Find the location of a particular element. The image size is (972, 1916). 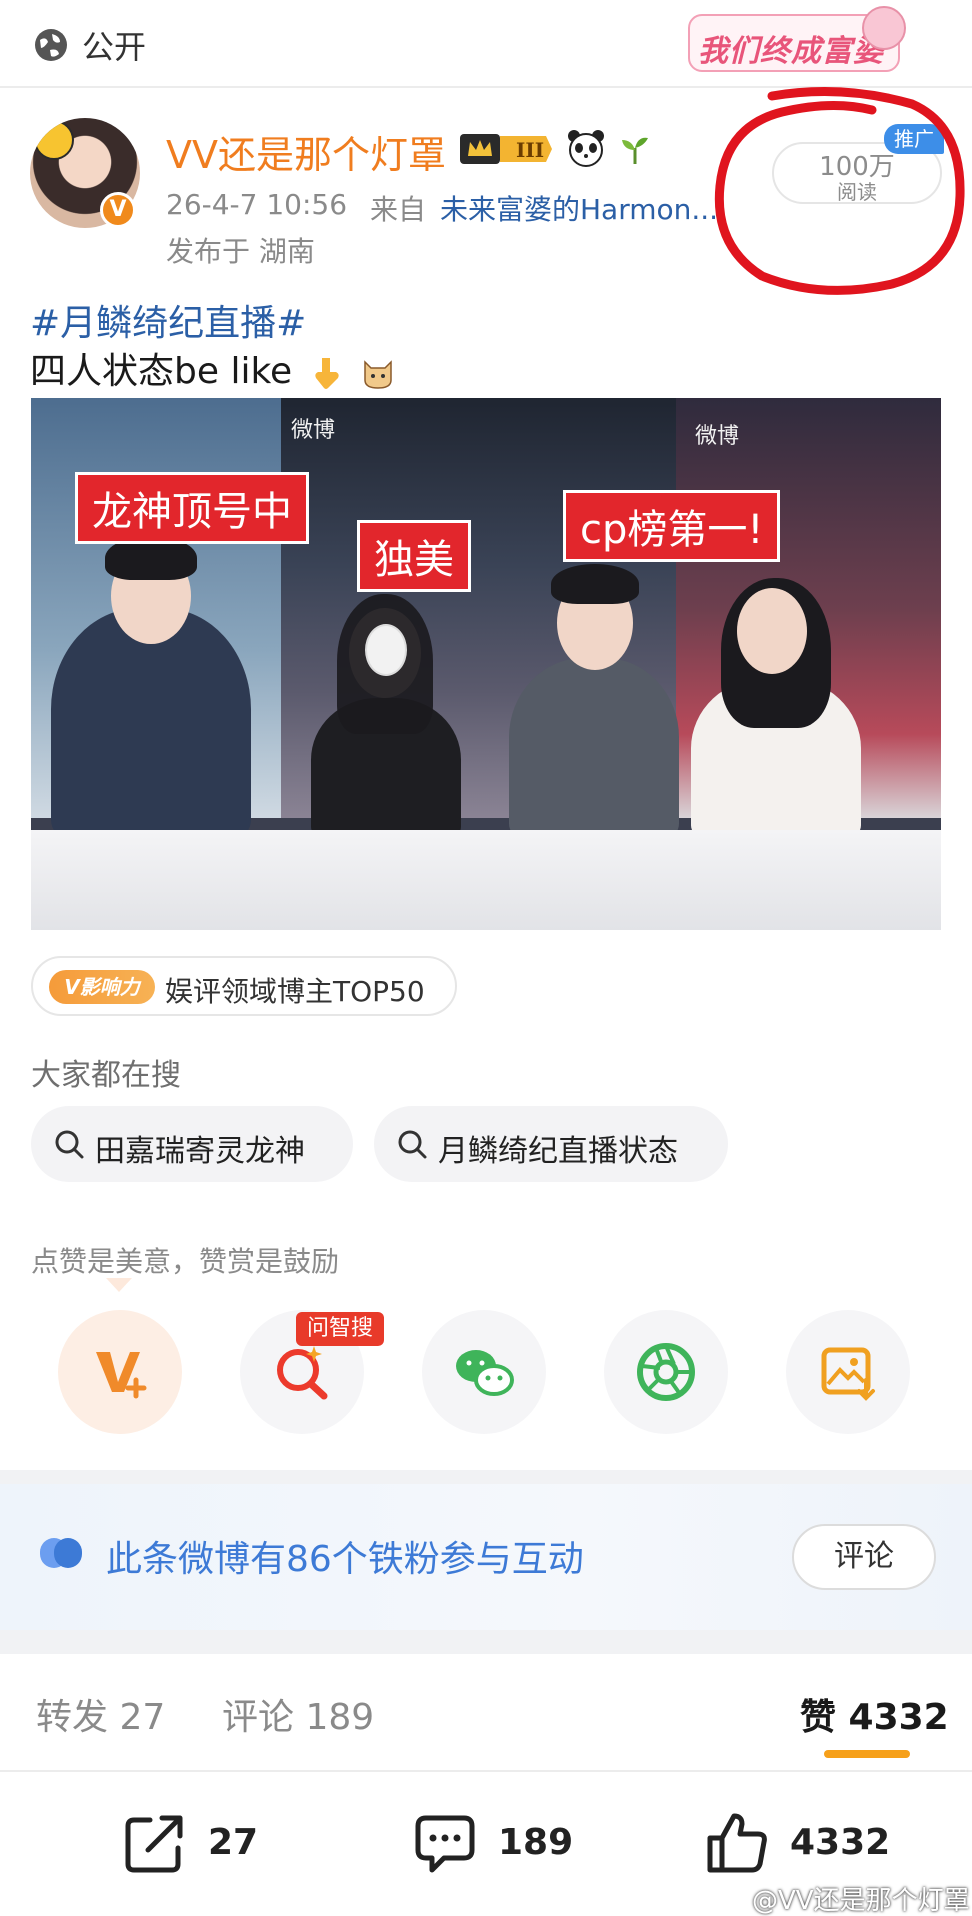

top-bar: 公开 我们终成富婆 is located at coordinates (486, 44).